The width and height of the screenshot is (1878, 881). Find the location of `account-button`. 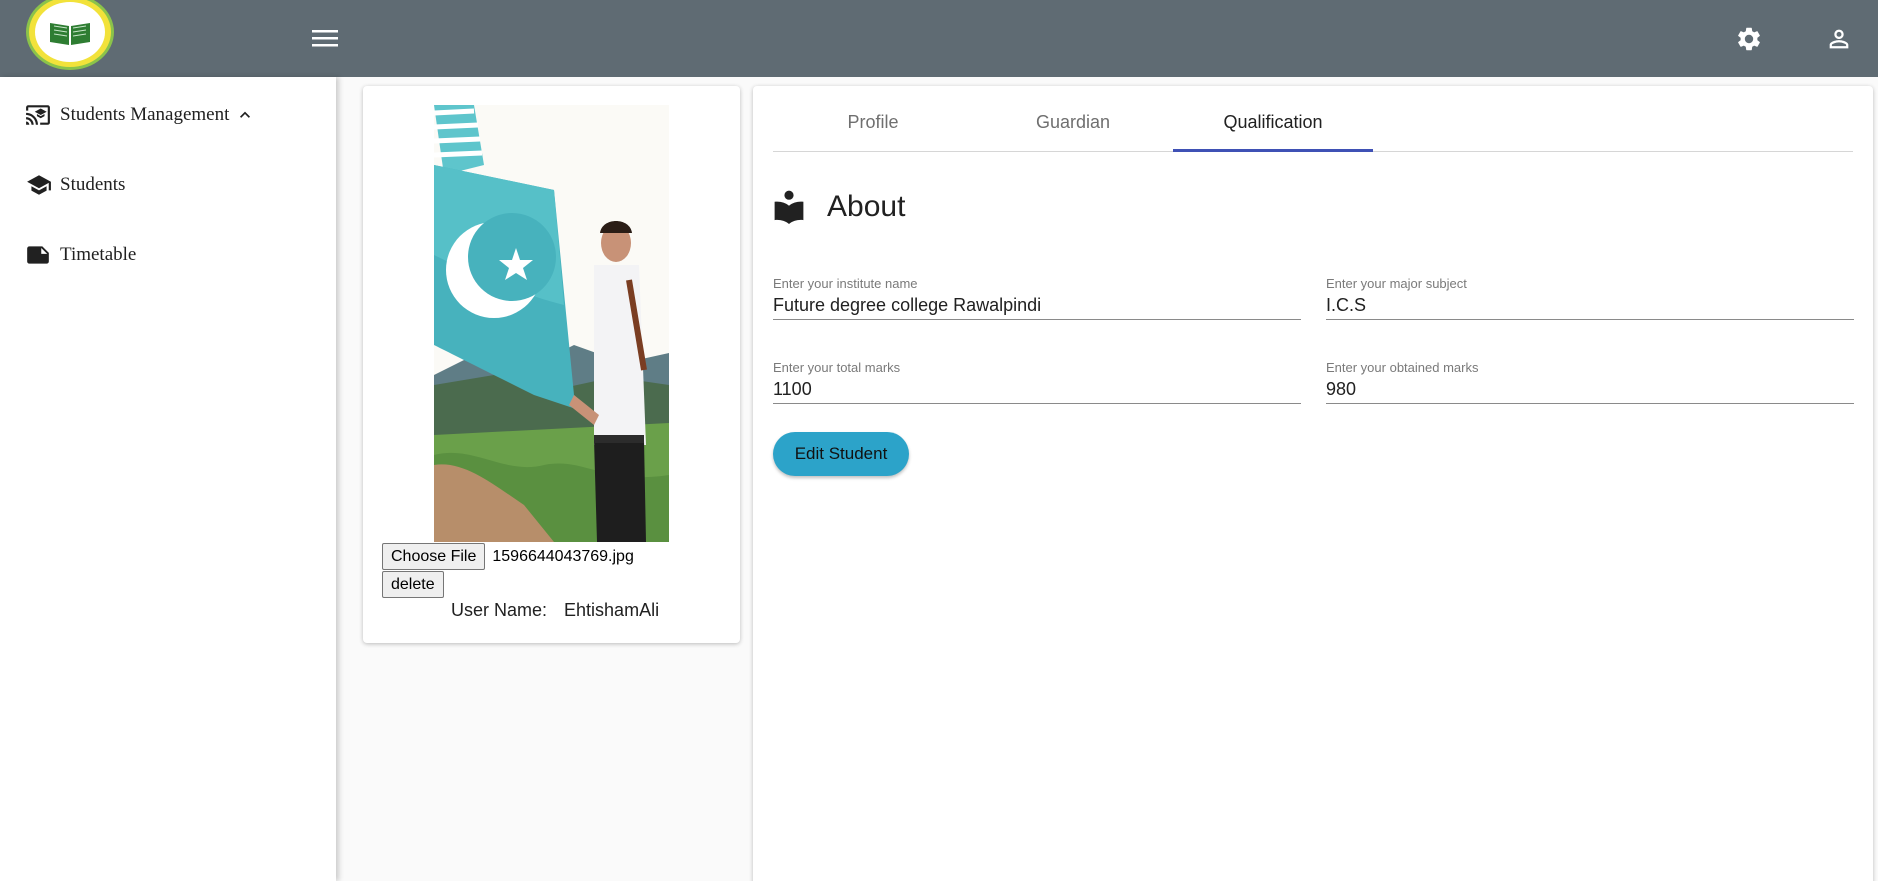

account-button is located at coordinates (1839, 39).